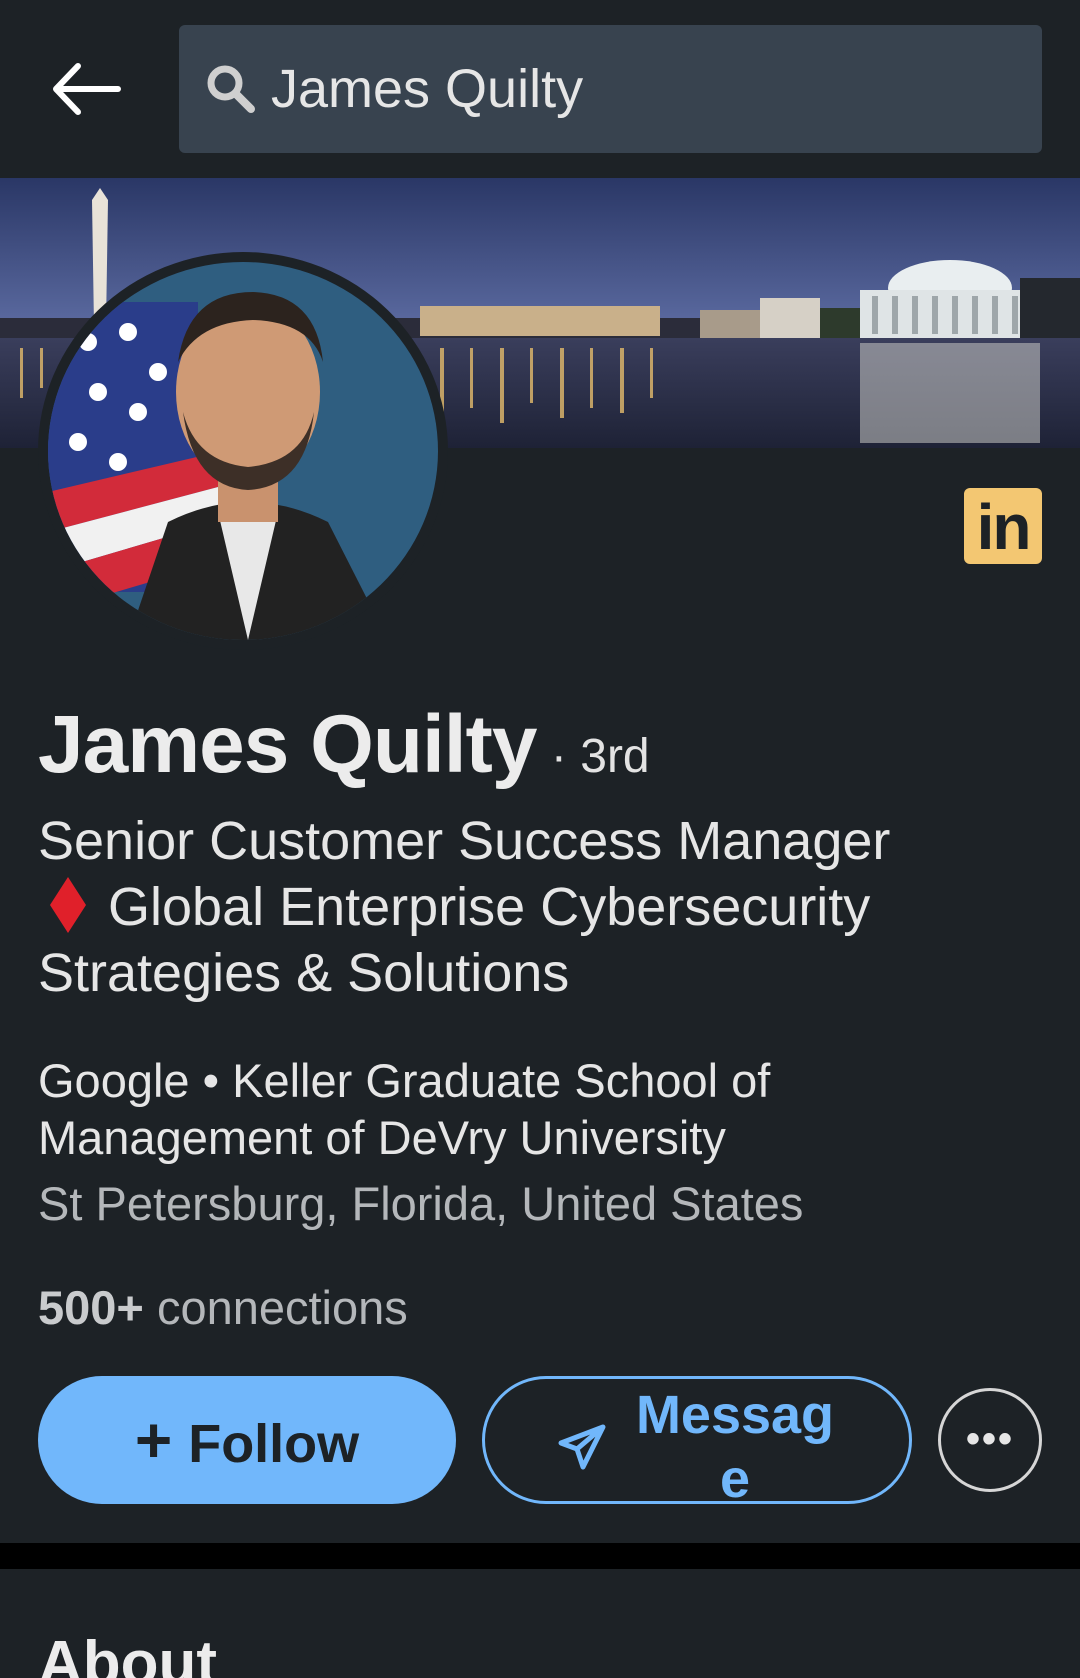 The height and width of the screenshot is (1678, 1080). Describe the element at coordinates (735, 1447) in the screenshot. I see `message-label: Message` at that location.